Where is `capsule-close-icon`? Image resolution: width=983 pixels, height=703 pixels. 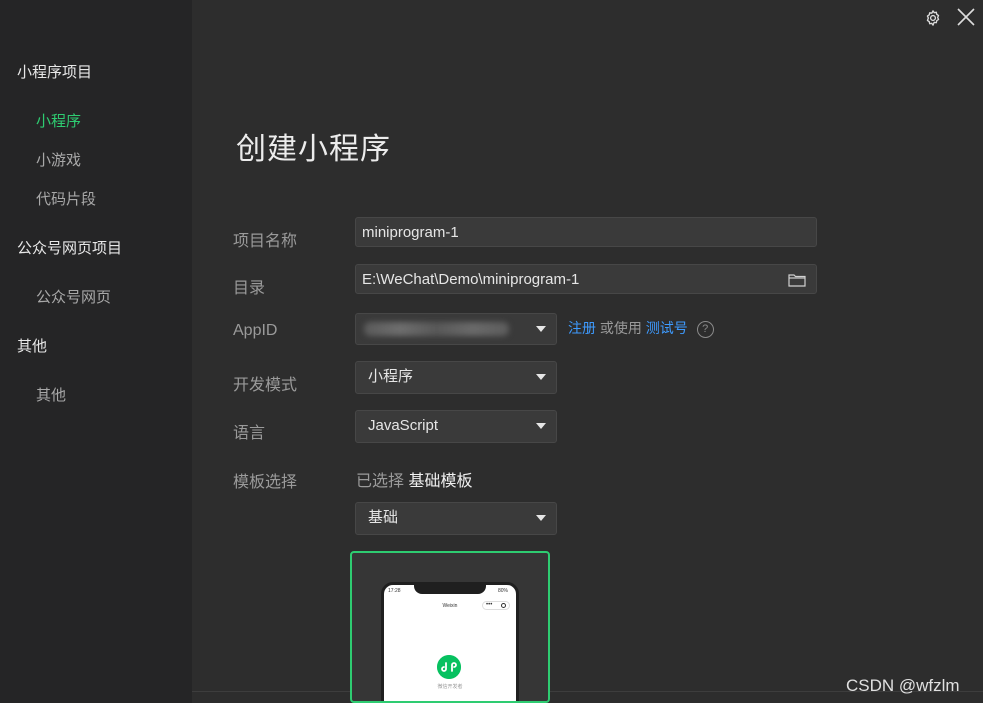 capsule-close-icon is located at coordinates (503, 605).